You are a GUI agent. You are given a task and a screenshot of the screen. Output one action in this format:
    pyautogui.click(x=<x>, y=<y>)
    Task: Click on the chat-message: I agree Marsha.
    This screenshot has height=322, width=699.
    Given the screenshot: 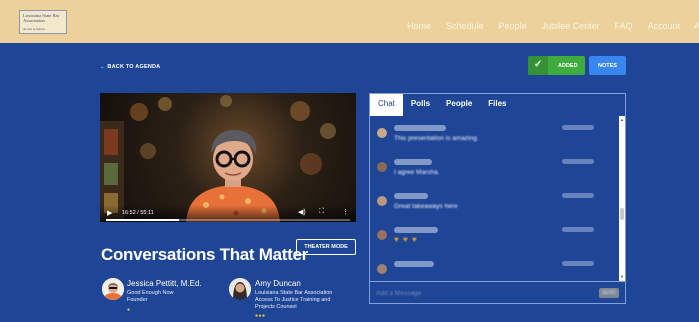 What is the action you would take?
    pyautogui.click(x=494, y=168)
    